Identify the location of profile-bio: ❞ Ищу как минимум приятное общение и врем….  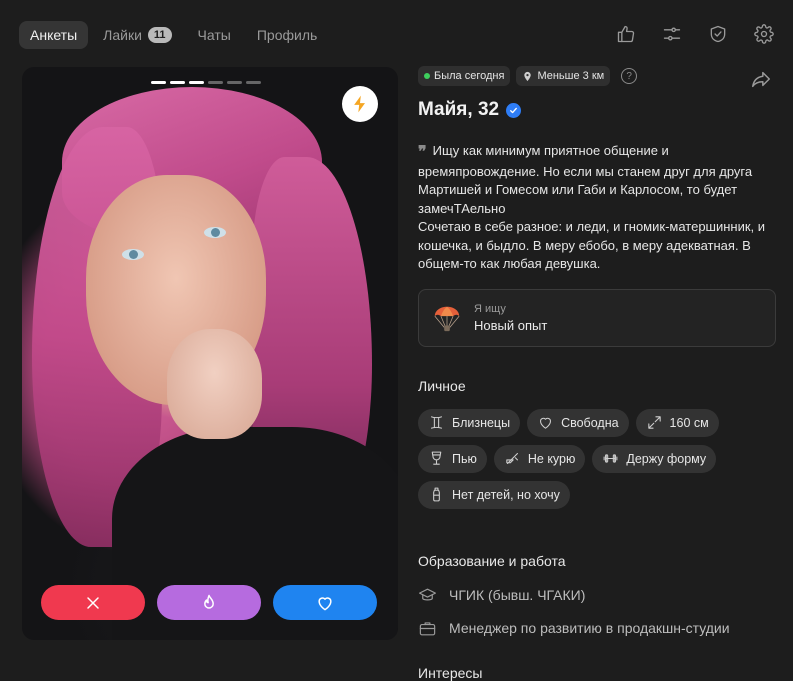
(597, 208).